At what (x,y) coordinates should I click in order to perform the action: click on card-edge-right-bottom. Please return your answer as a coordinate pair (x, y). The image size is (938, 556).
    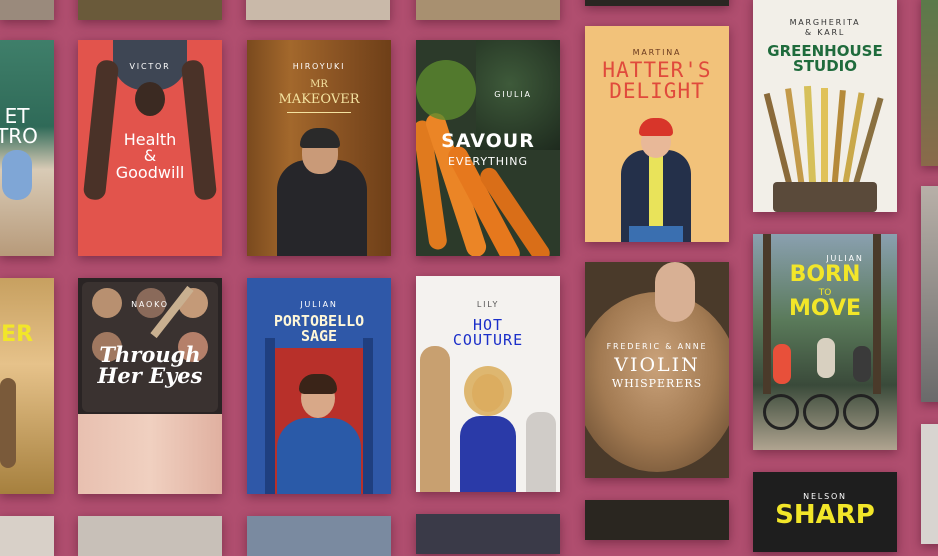
    Looking at the image, I should click on (929, 484).